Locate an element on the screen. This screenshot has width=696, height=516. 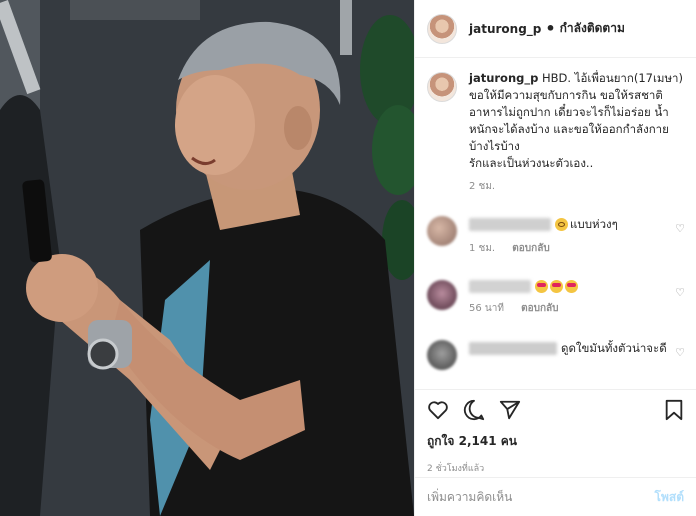
comment-text: แบบห่วงๆ is located at coordinates (594, 224).